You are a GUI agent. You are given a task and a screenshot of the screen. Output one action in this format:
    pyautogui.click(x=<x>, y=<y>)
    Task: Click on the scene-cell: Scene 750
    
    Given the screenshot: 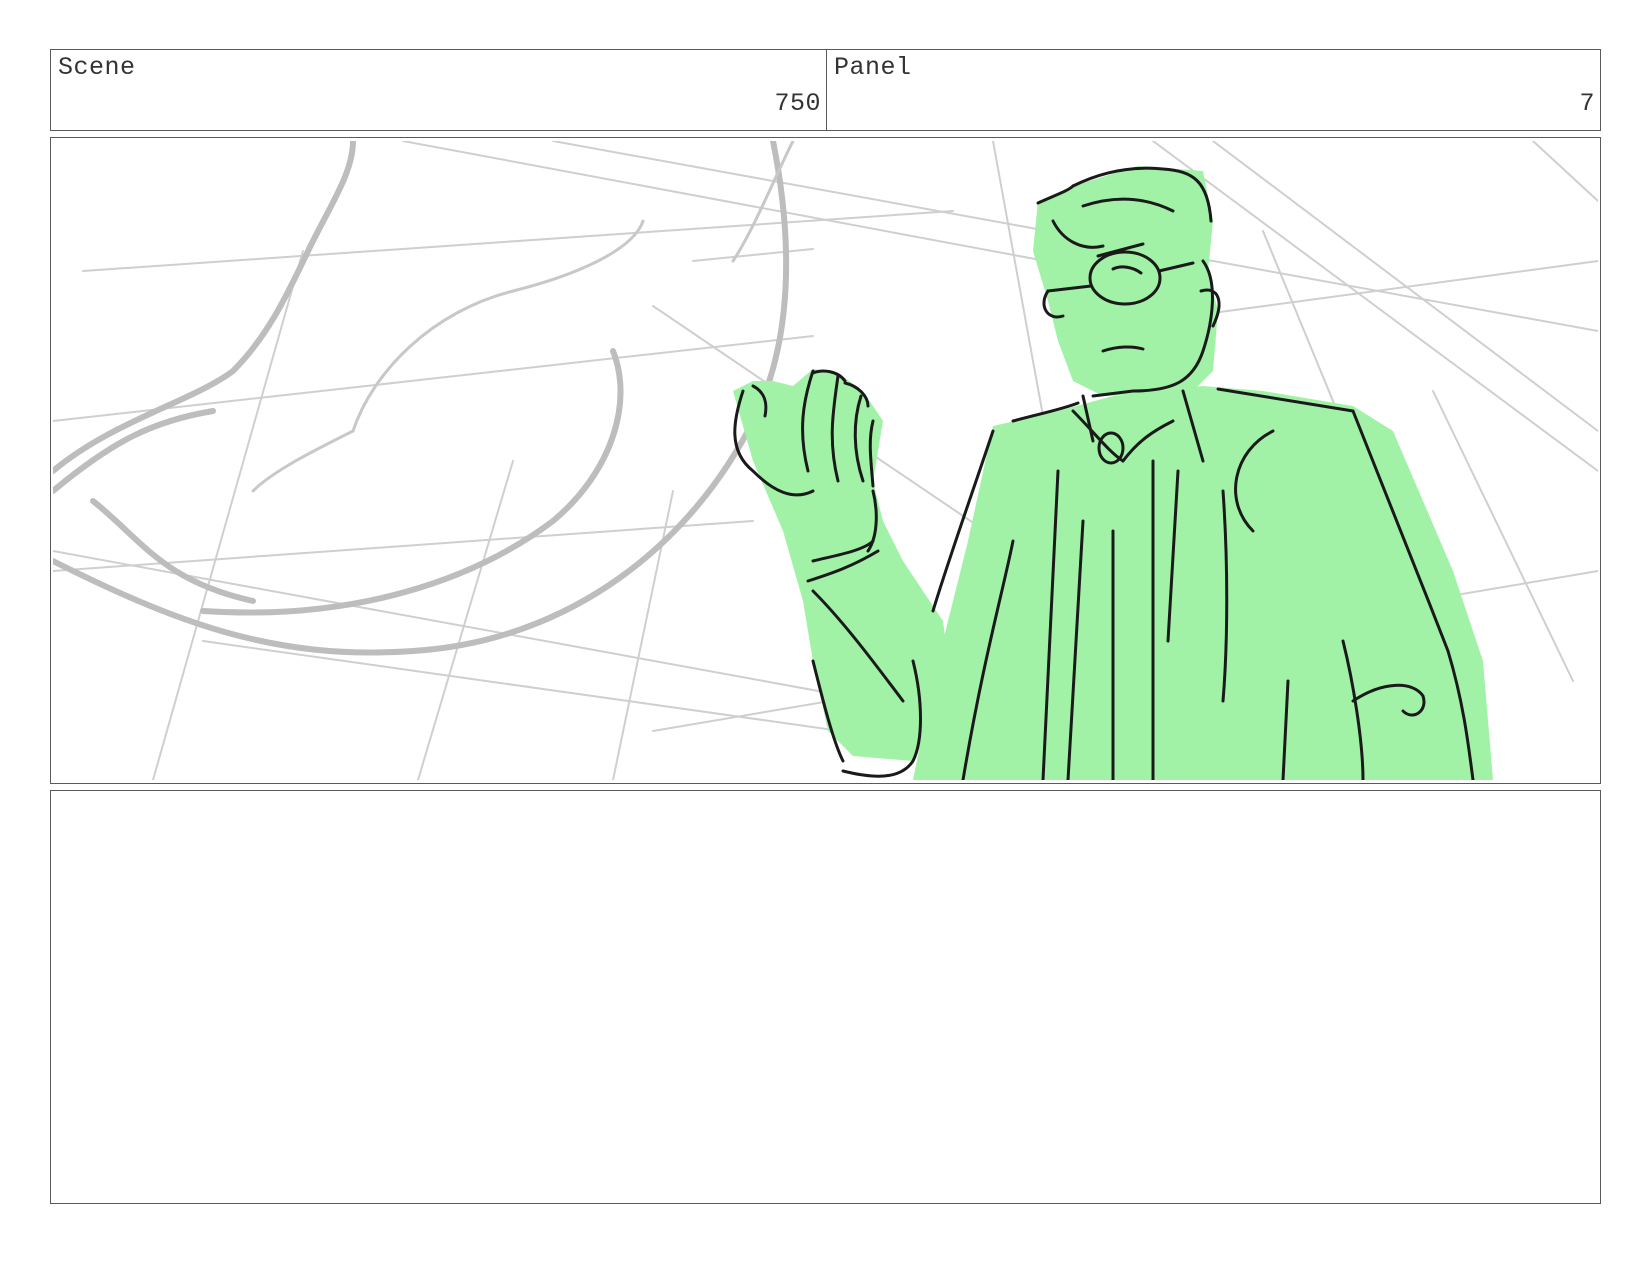 What is the action you would take?
    pyautogui.click(x=439, y=90)
    